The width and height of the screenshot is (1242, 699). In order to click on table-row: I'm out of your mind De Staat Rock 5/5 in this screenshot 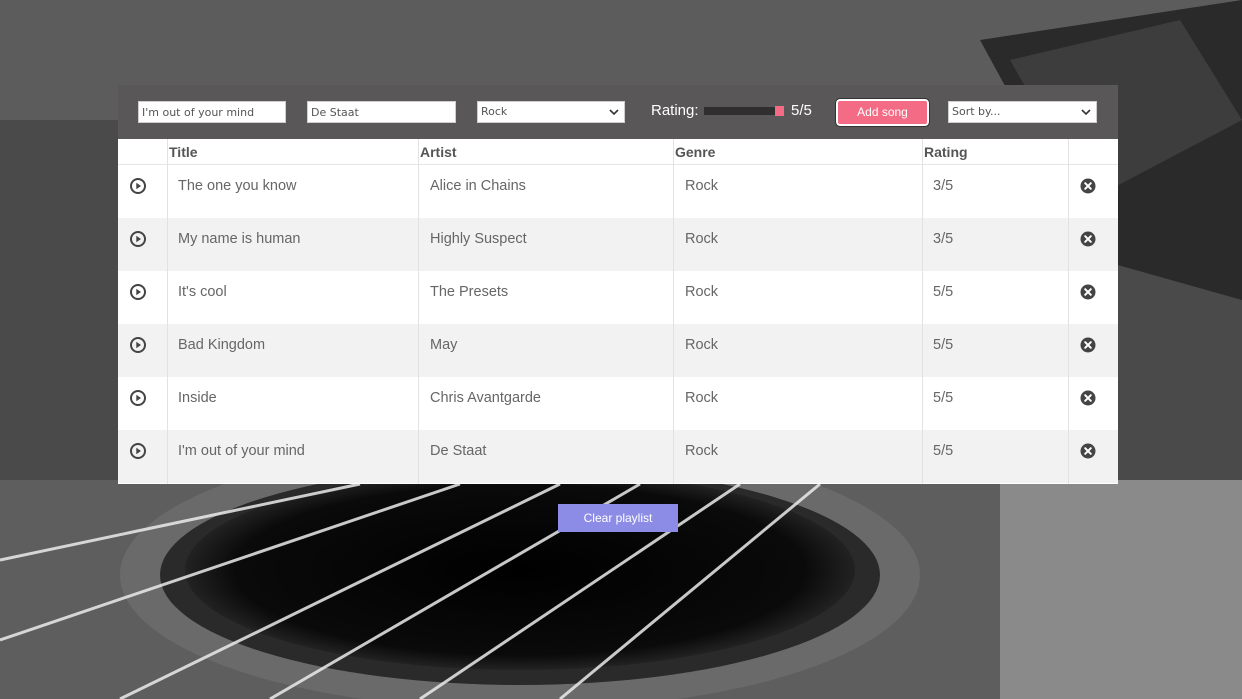, I will do `click(618, 456)`.